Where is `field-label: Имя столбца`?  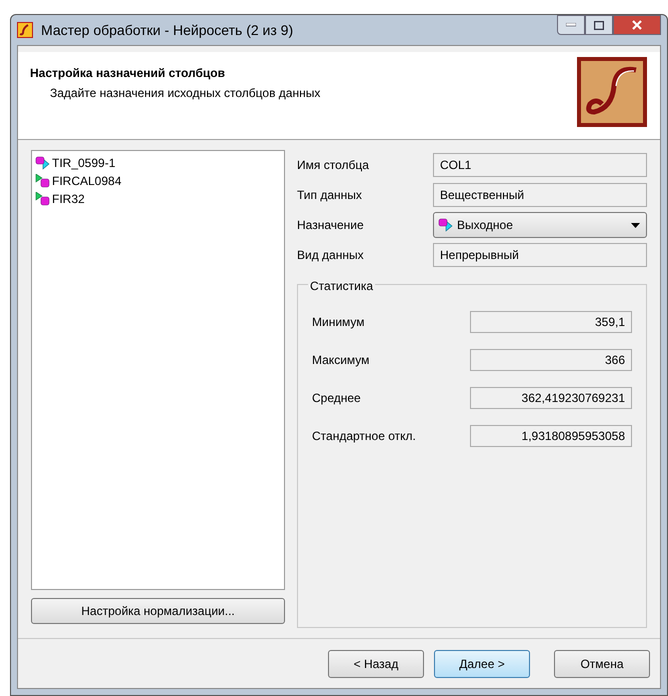
field-label: Имя столбца is located at coordinates (333, 165).